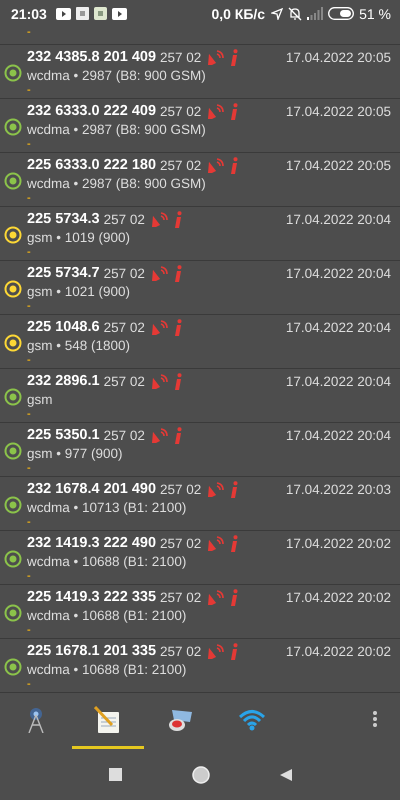  What do you see at coordinates (115, 775) in the screenshot?
I see `recents-button` at bounding box center [115, 775].